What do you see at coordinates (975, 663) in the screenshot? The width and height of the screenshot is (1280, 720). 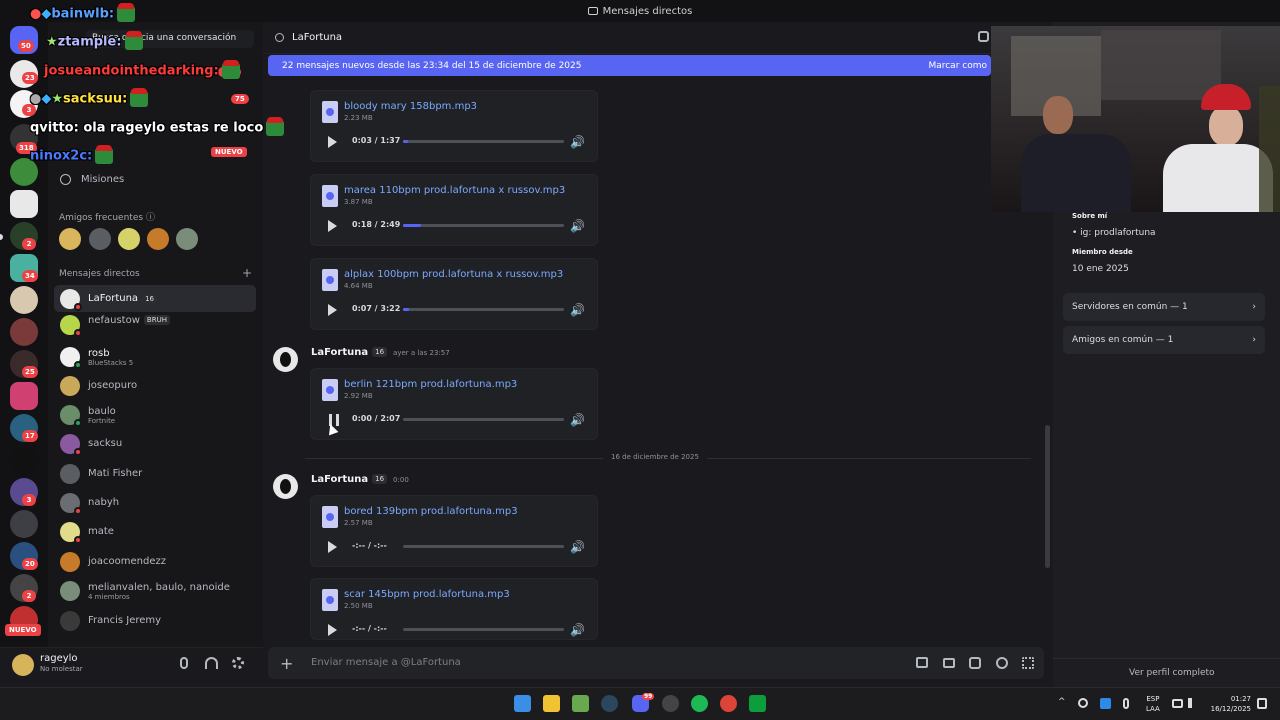 I see `sticker-icon` at bounding box center [975, 663].